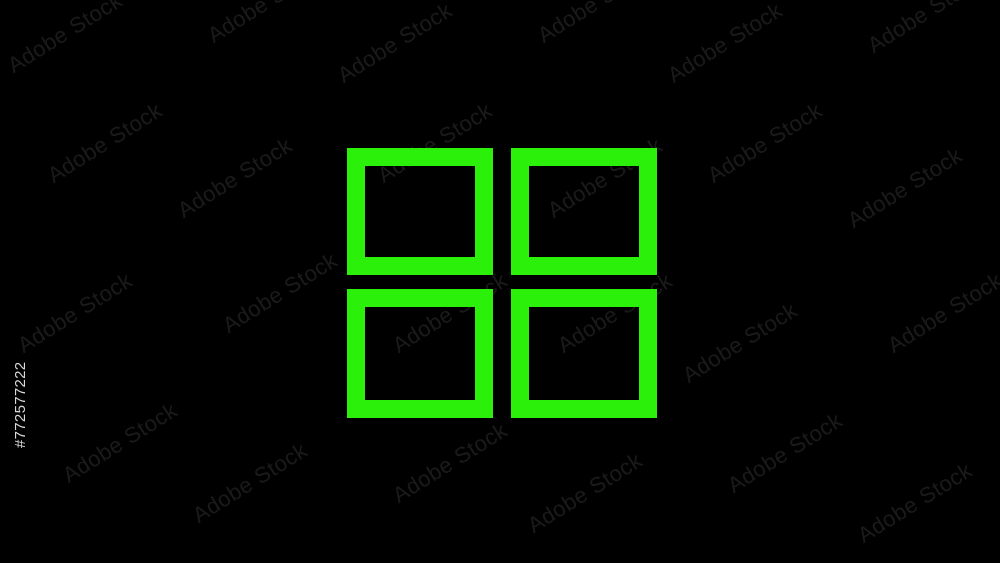  What do you see at coordinates (420, 211) in the screenshot?
I see `grid-tile-top-left` at bounding box center [420, 211].